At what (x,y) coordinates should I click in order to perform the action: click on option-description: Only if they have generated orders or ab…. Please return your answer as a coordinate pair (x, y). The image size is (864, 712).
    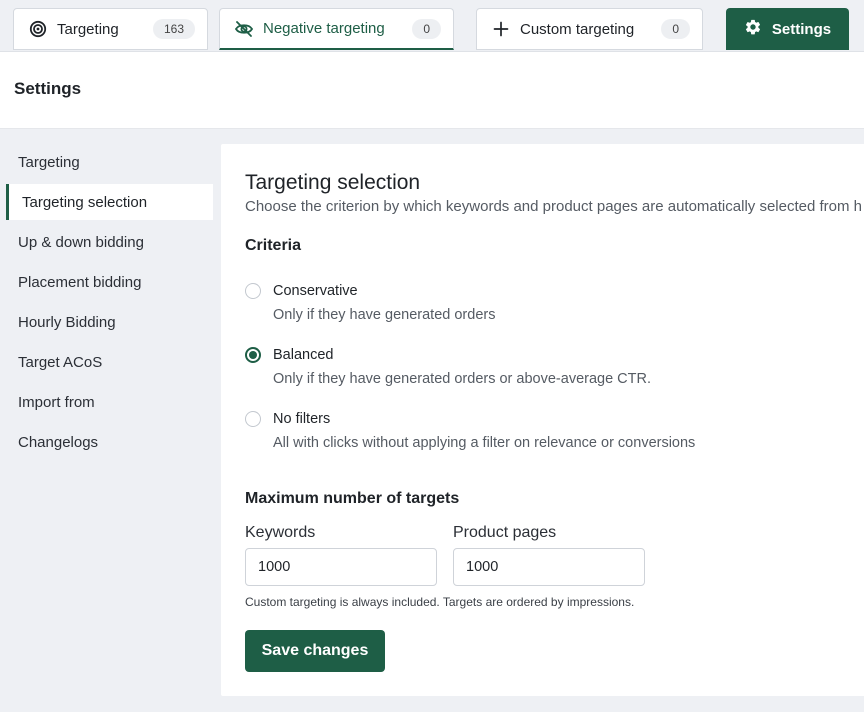
    Looking at the image, I should click on (462, 379).